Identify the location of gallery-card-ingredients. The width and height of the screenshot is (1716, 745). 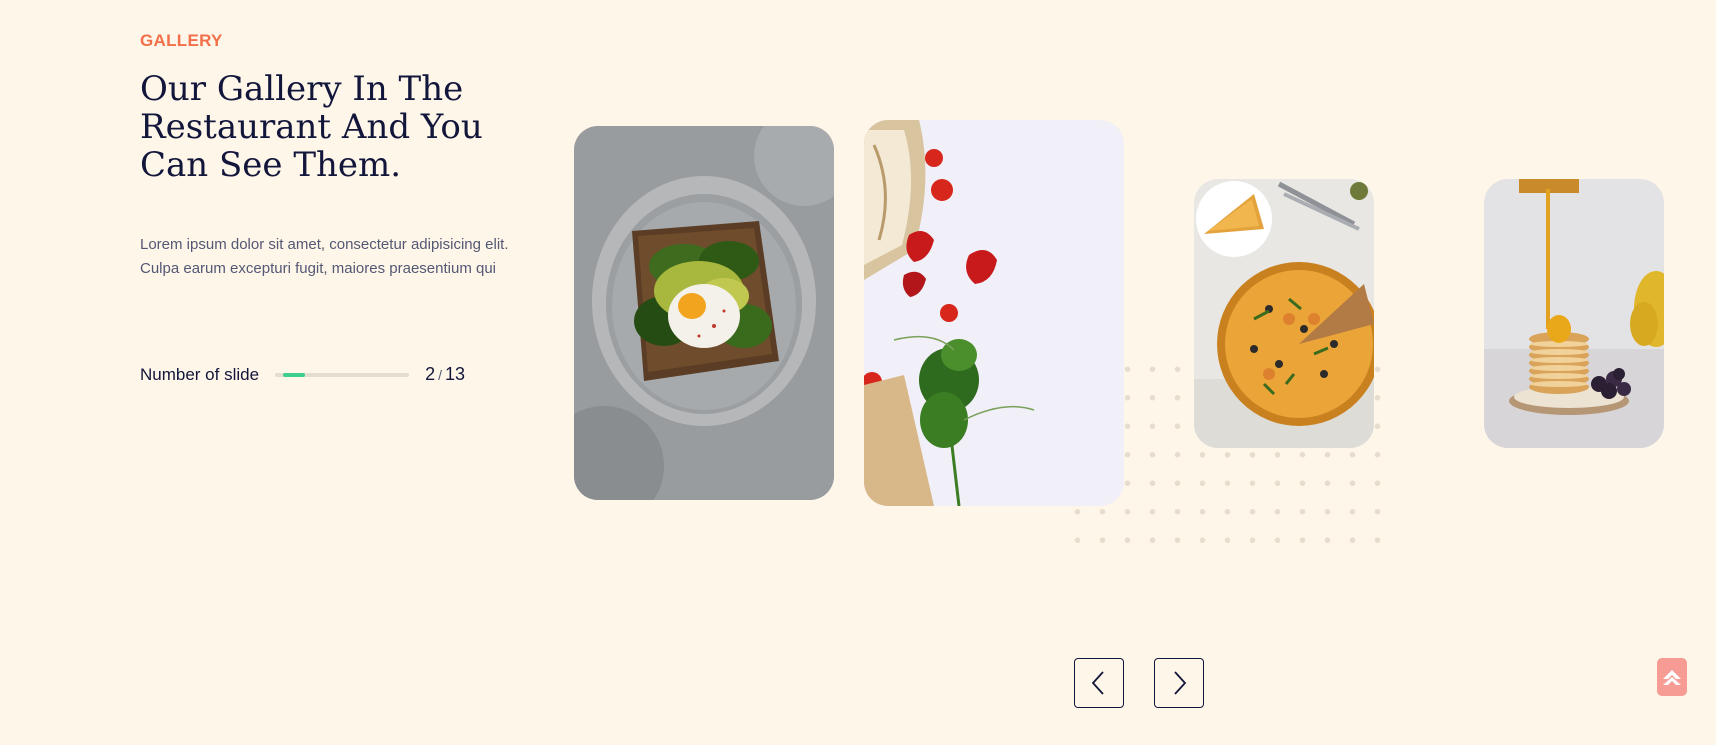
(994, 313).